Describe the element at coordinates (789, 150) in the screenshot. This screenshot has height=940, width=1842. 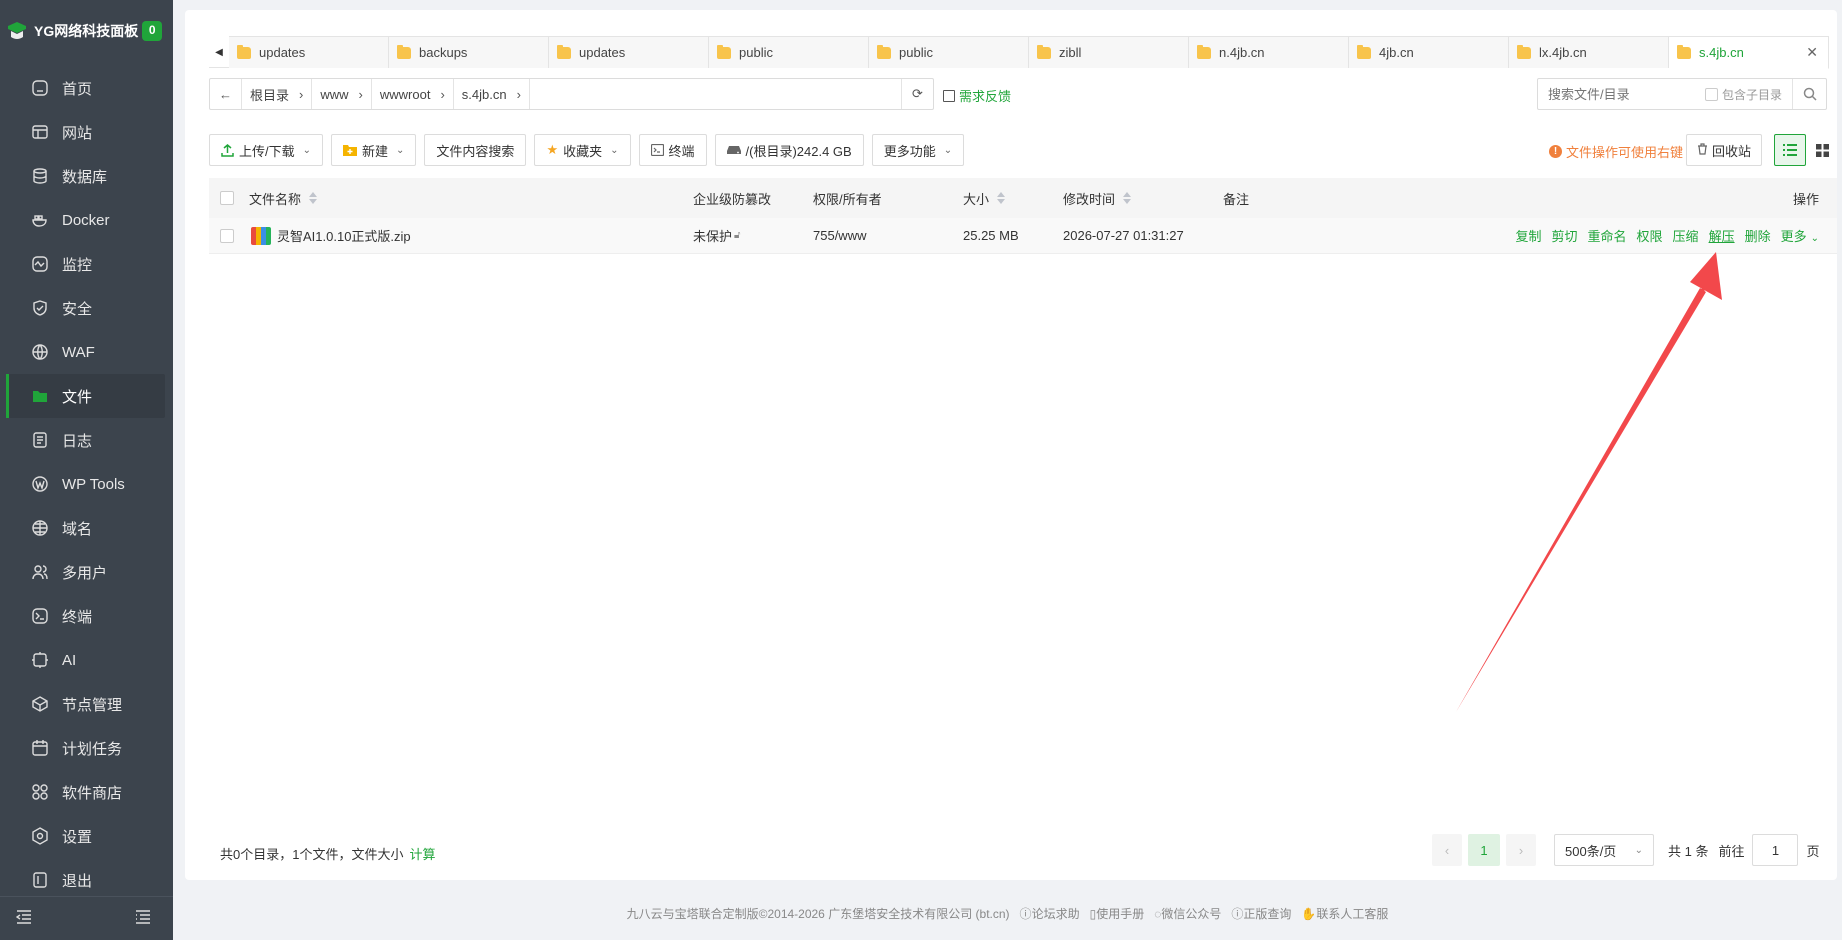
I see `disk-button: /(根目录)242.4 GB` at that location.